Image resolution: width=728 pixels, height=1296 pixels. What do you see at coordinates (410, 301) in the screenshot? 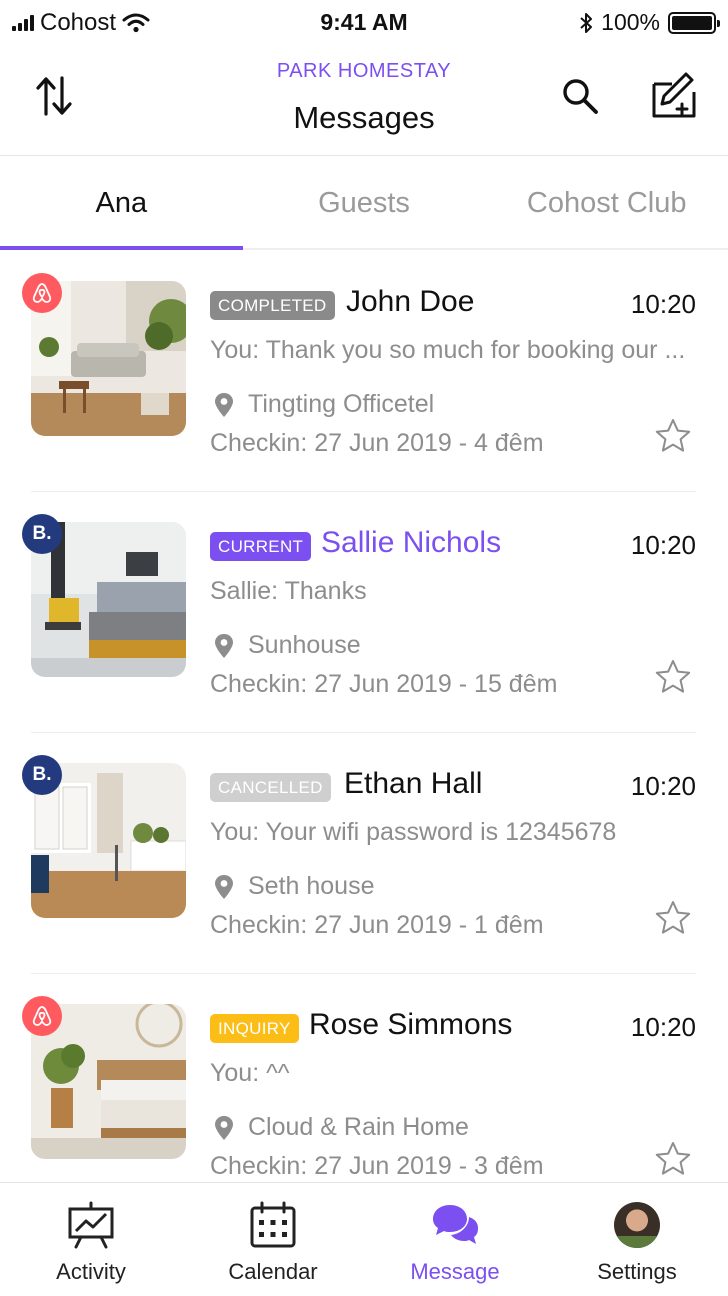
I see `guest-name: John Doe` at bounding box center [410, 301].